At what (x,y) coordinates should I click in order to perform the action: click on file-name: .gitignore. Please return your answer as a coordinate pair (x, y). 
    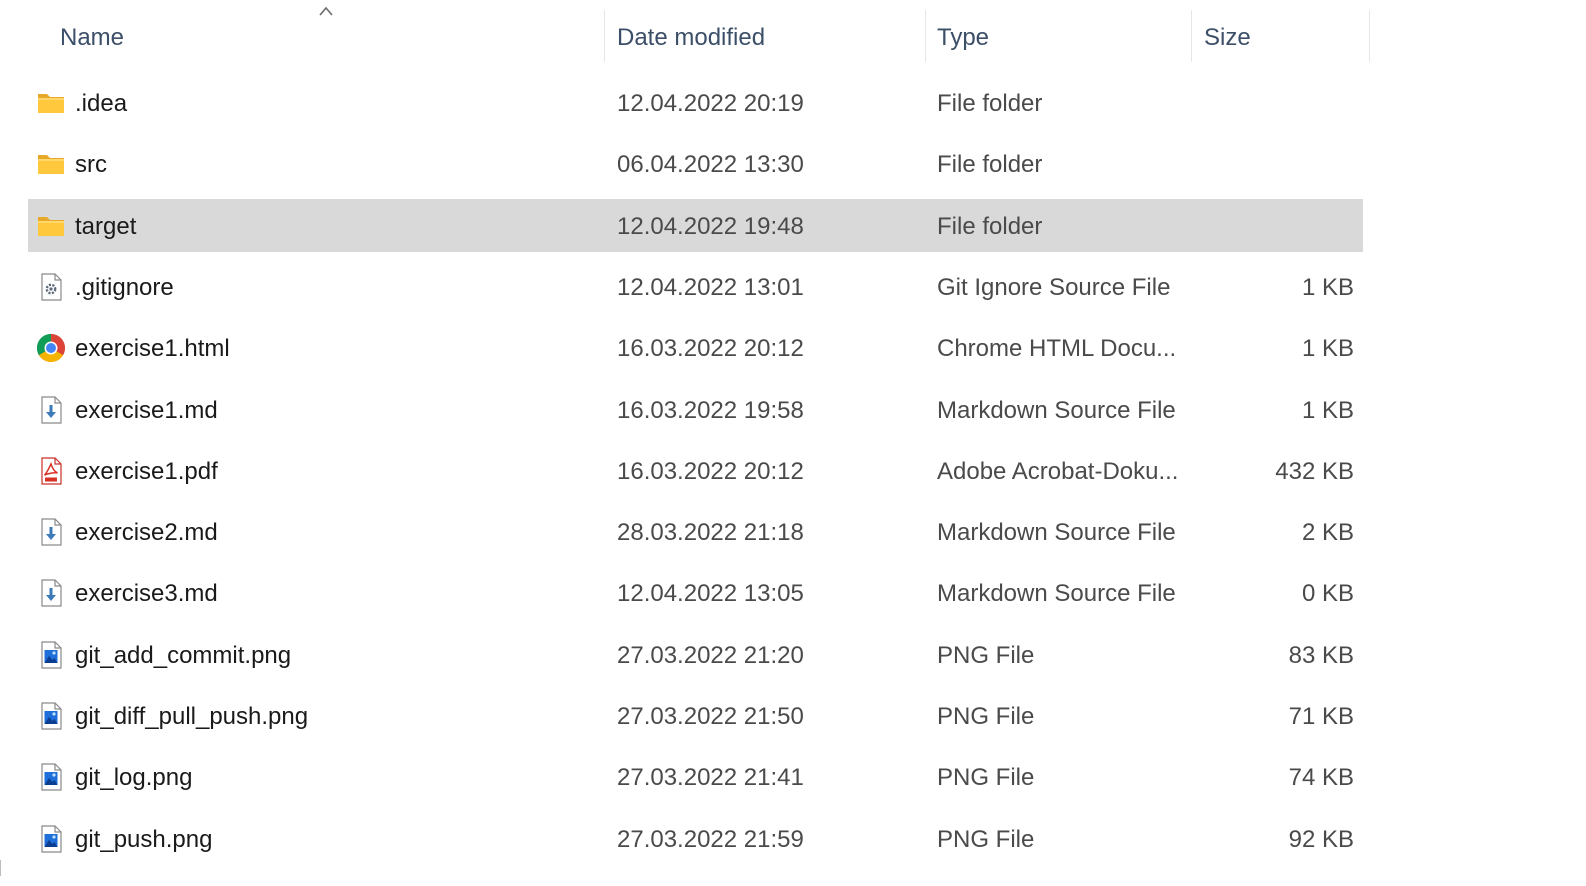
    Looking at the image, I should click on (124, 287).